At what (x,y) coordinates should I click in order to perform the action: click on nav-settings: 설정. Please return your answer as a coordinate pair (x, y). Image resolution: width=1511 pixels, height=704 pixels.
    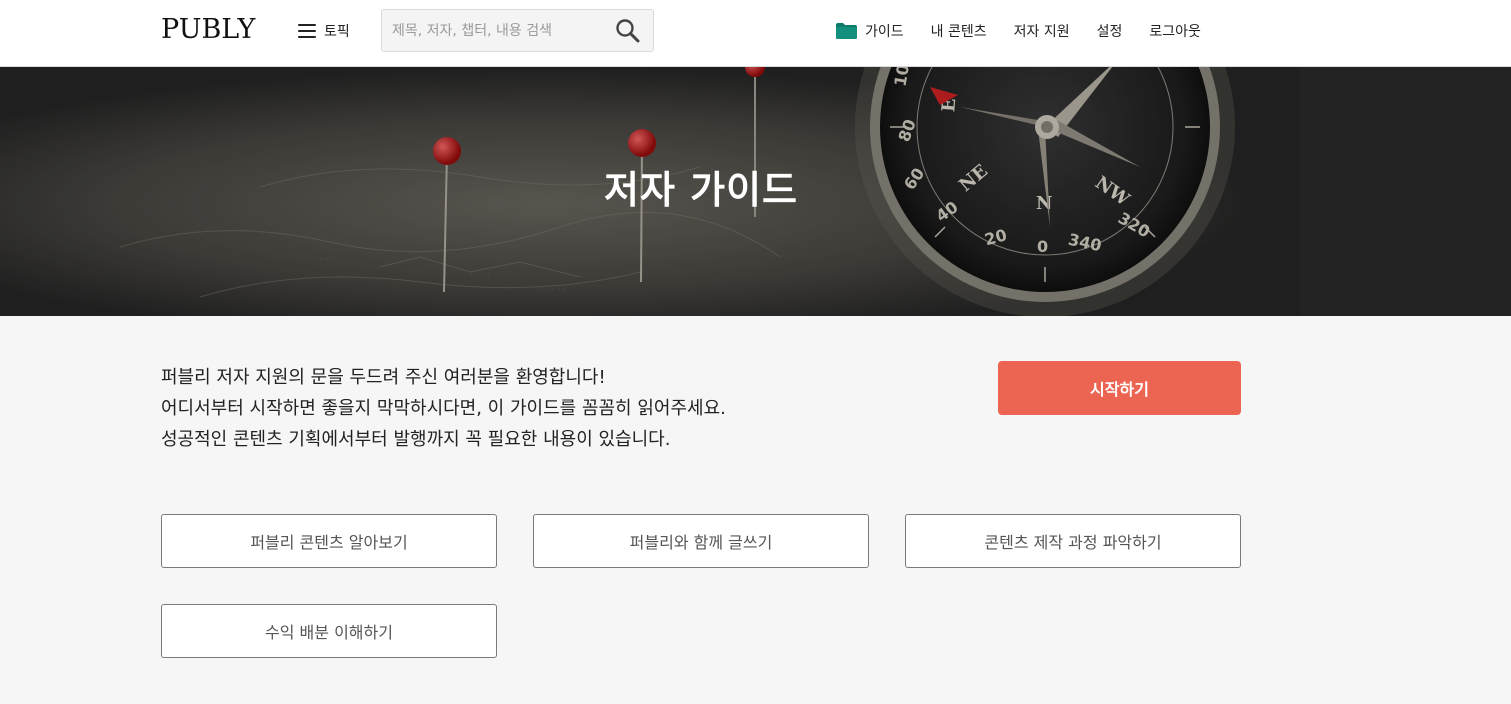
    Looking at the image, I should click on (1110, 31).